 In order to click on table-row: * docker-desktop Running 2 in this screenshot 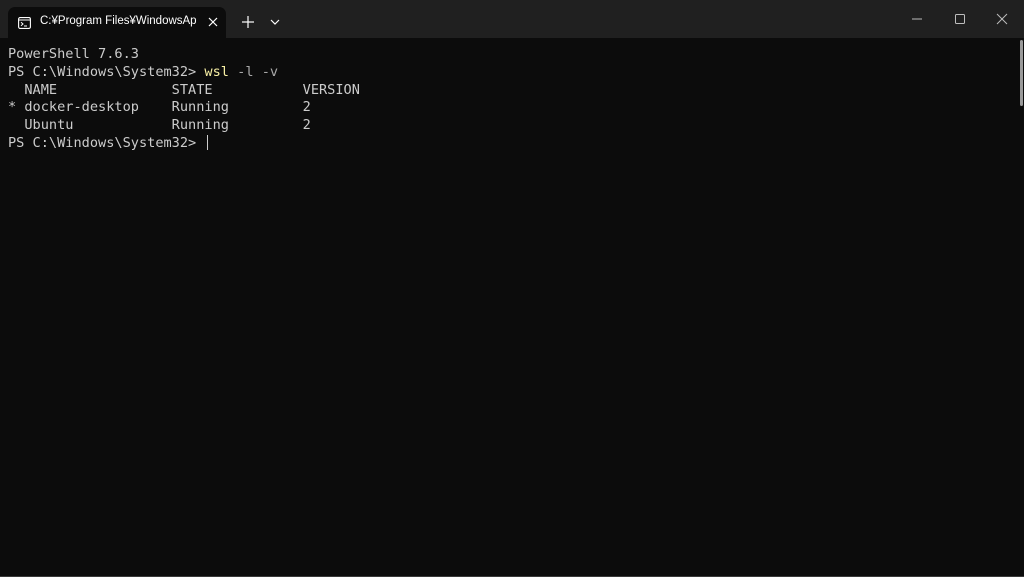, I will do `click(159, 107)`.